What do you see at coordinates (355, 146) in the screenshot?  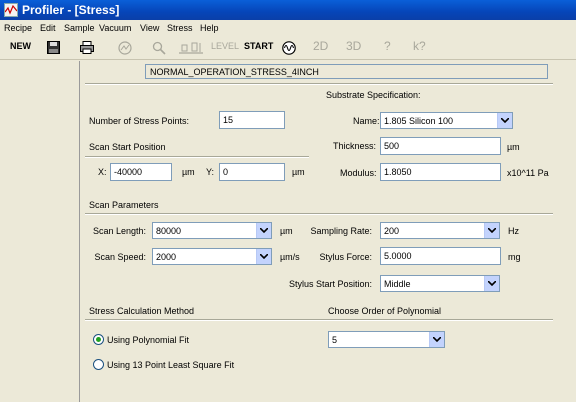 I see `thickness-label: Thickness:` at bounding box center [355, 146].